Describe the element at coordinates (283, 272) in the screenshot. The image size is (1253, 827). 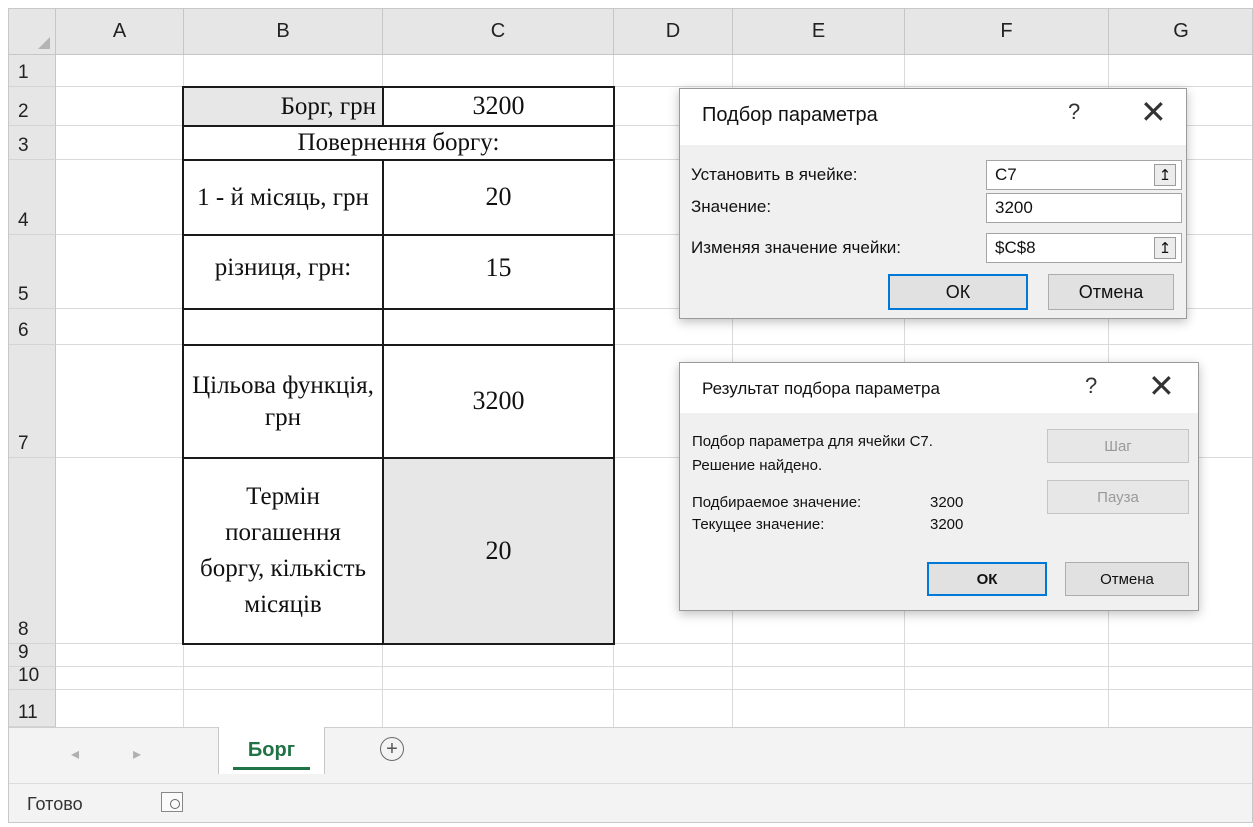
I see `cell-b5: різниця, грн:` at that location.